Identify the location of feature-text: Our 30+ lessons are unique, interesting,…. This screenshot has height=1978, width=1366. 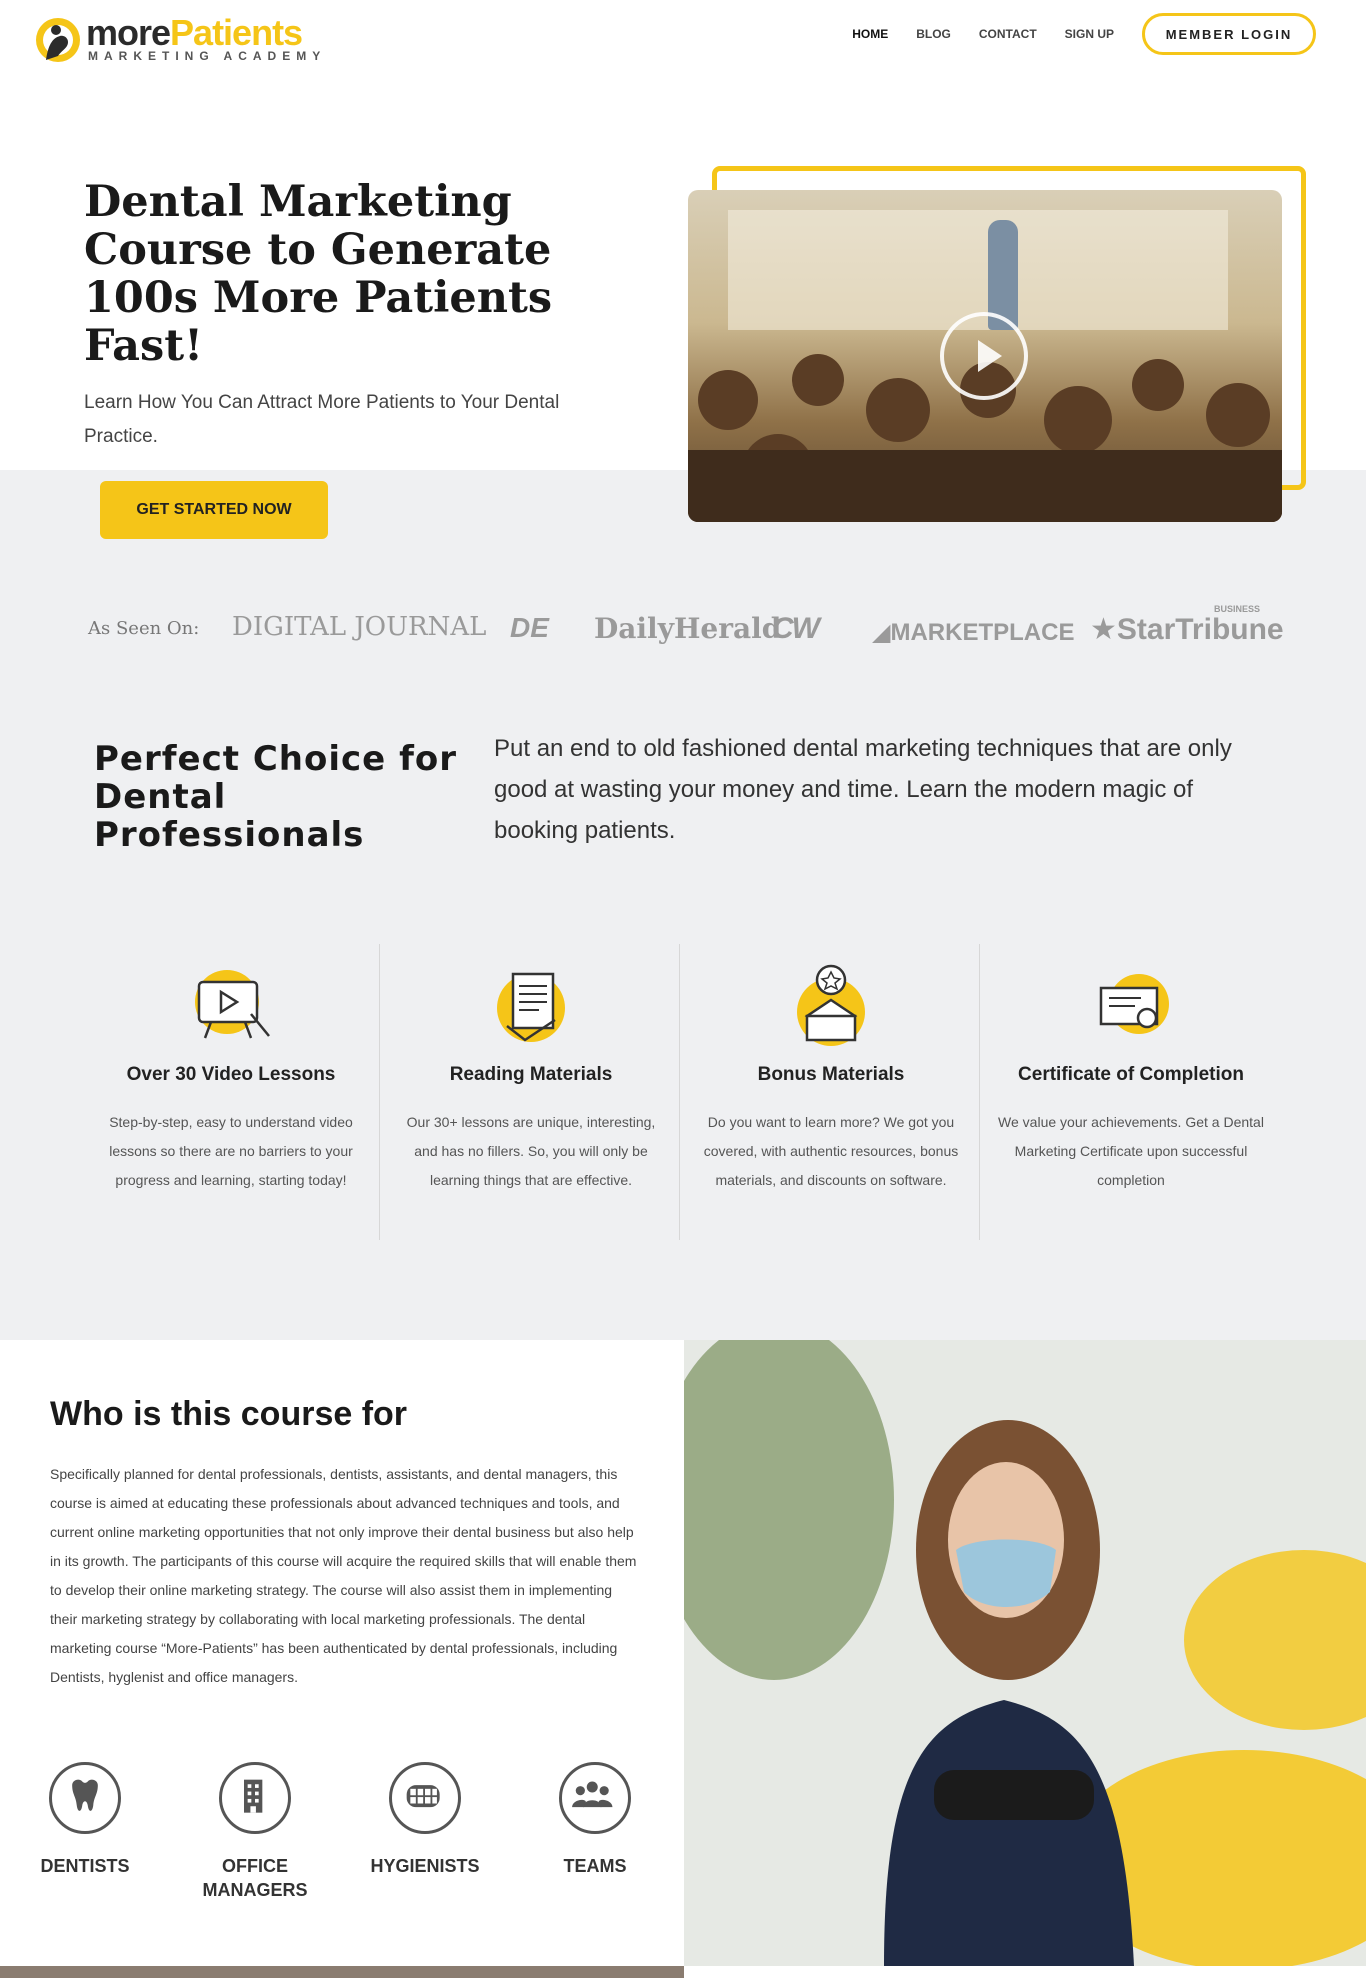
(531, 1151).